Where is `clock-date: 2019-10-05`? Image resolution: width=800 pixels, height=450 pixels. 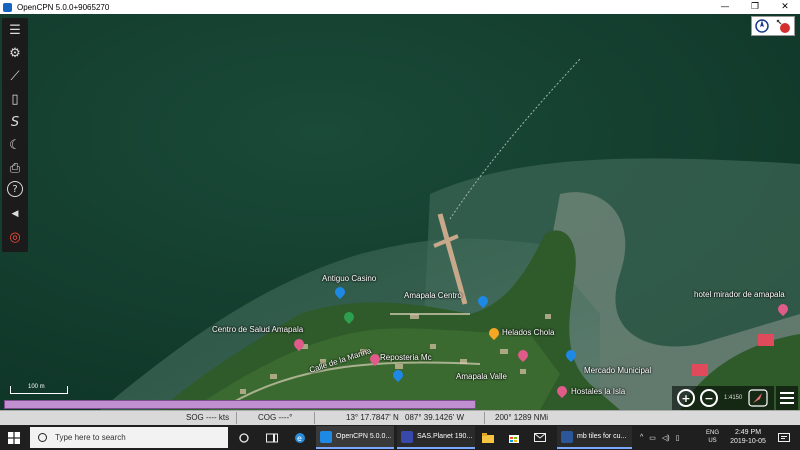
clock-date: 2019-10-05 is located at coordinates (748, 441).